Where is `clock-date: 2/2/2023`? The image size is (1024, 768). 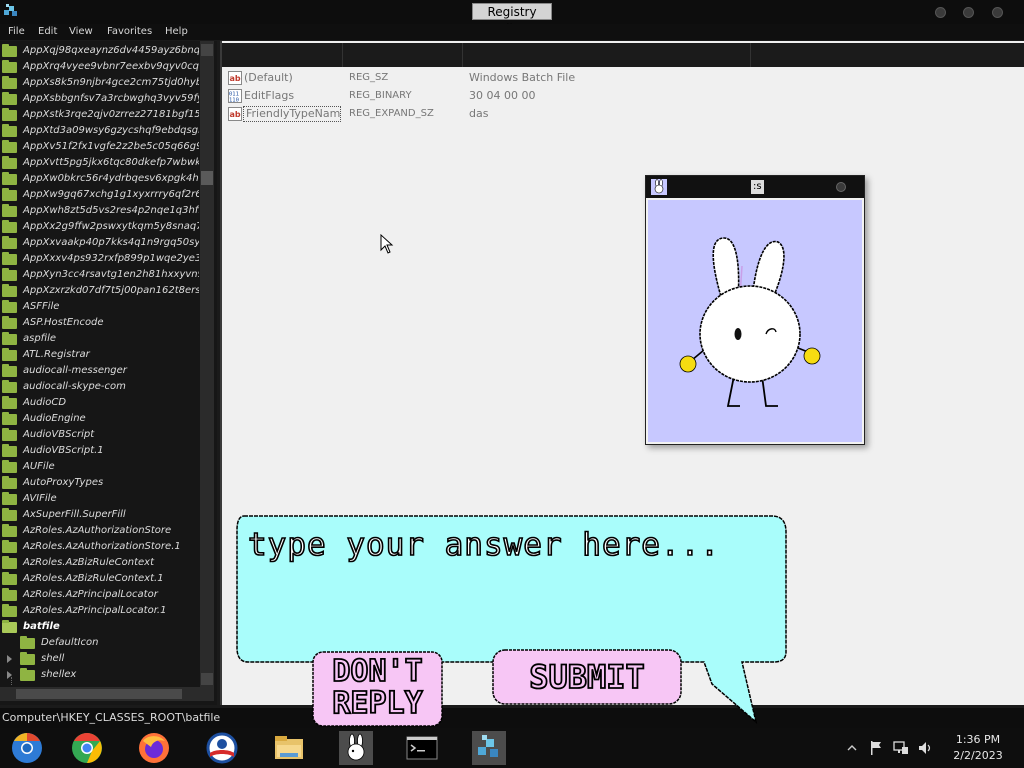
clock-date: 2/2/2023 is located at coordinates (978, 755).